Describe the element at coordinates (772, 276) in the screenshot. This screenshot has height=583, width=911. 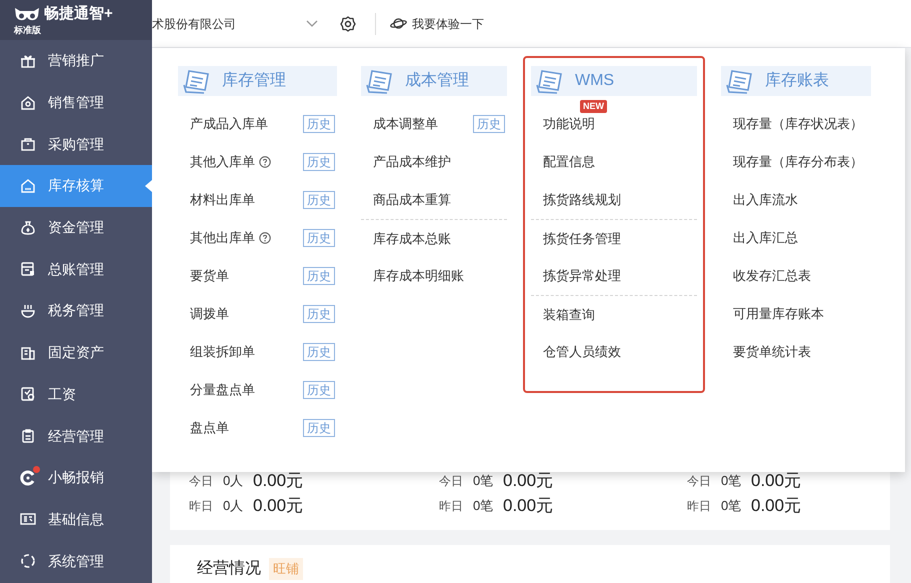
I see `menu-link: 收发存汇总表` at that location.